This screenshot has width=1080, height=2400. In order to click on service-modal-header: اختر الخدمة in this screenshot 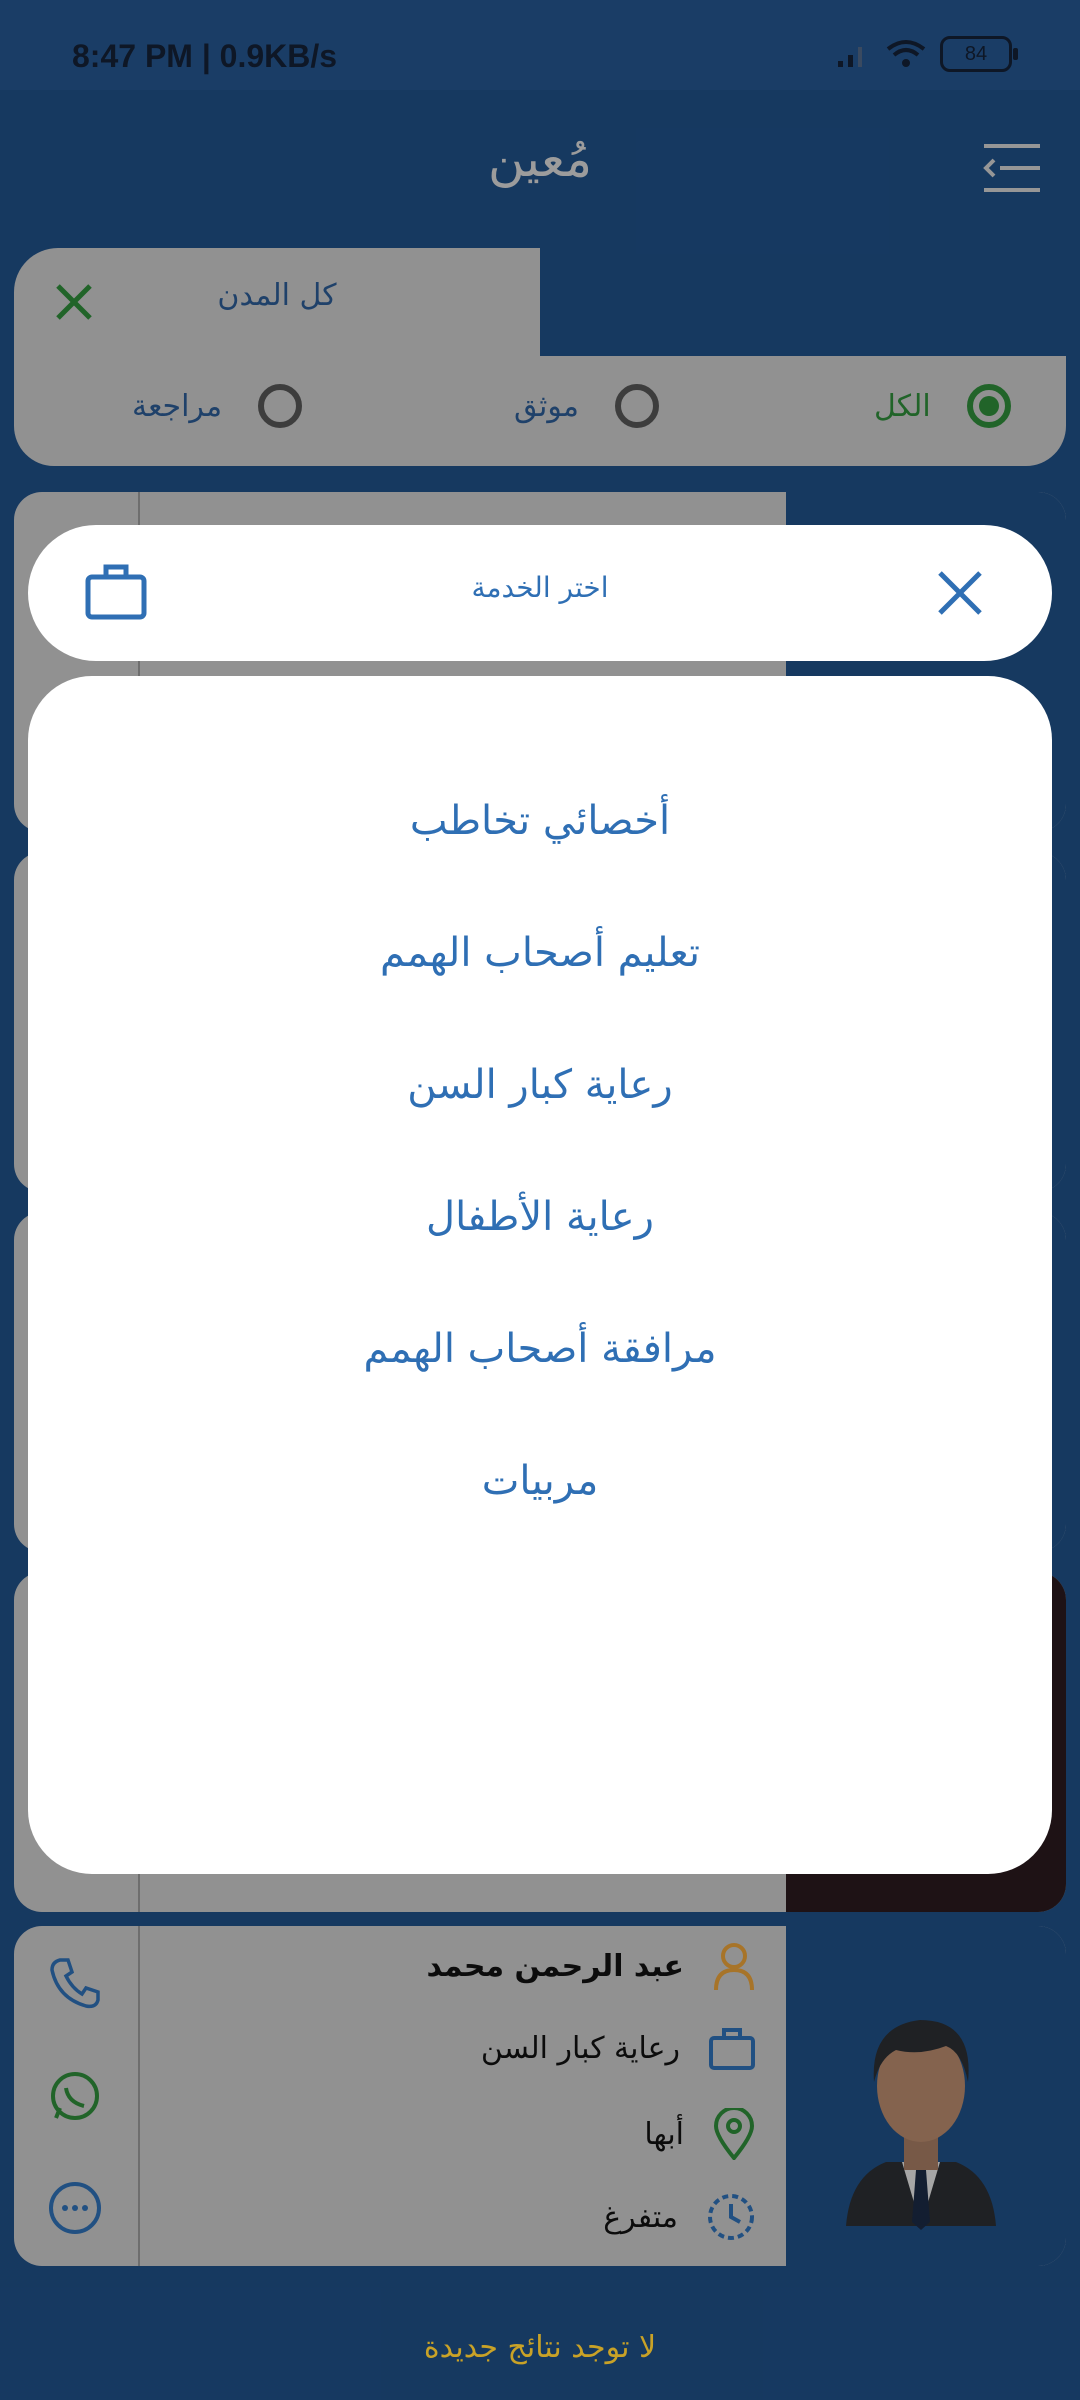, I will do `click(540, 593)`.